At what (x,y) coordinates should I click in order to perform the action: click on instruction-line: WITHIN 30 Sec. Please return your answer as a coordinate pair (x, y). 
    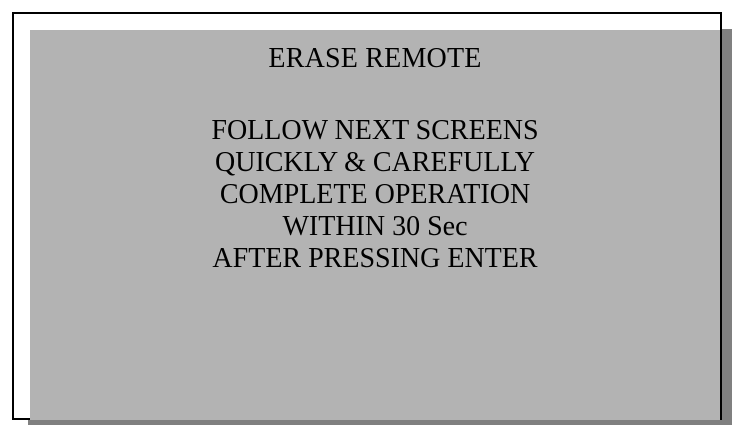
    Looking at the image, I should click on (375, 226).